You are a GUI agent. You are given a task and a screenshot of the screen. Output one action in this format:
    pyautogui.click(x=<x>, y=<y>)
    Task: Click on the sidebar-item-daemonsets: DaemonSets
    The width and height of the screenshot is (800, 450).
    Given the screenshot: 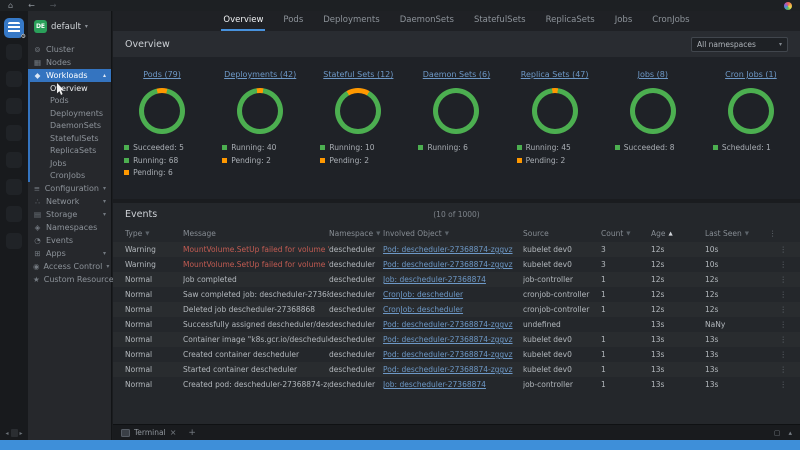 What is the action you would take?
    pyautogui.click(x=70, y=126)
    